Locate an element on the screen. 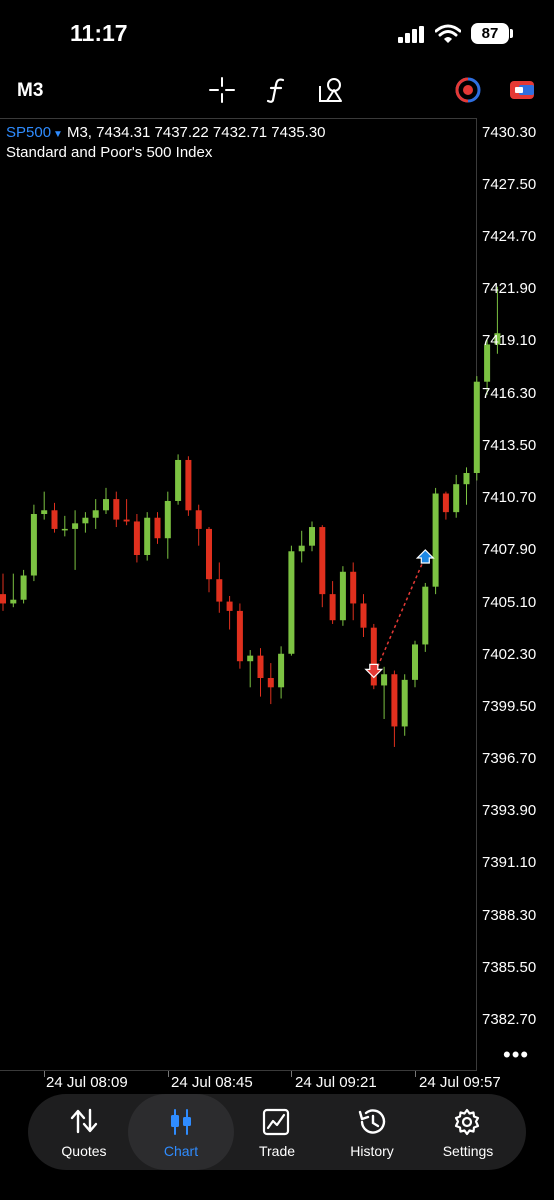 This screenshot has height=1200, width=554. tab-settings: Settings is located at coordinates (468, 1132).